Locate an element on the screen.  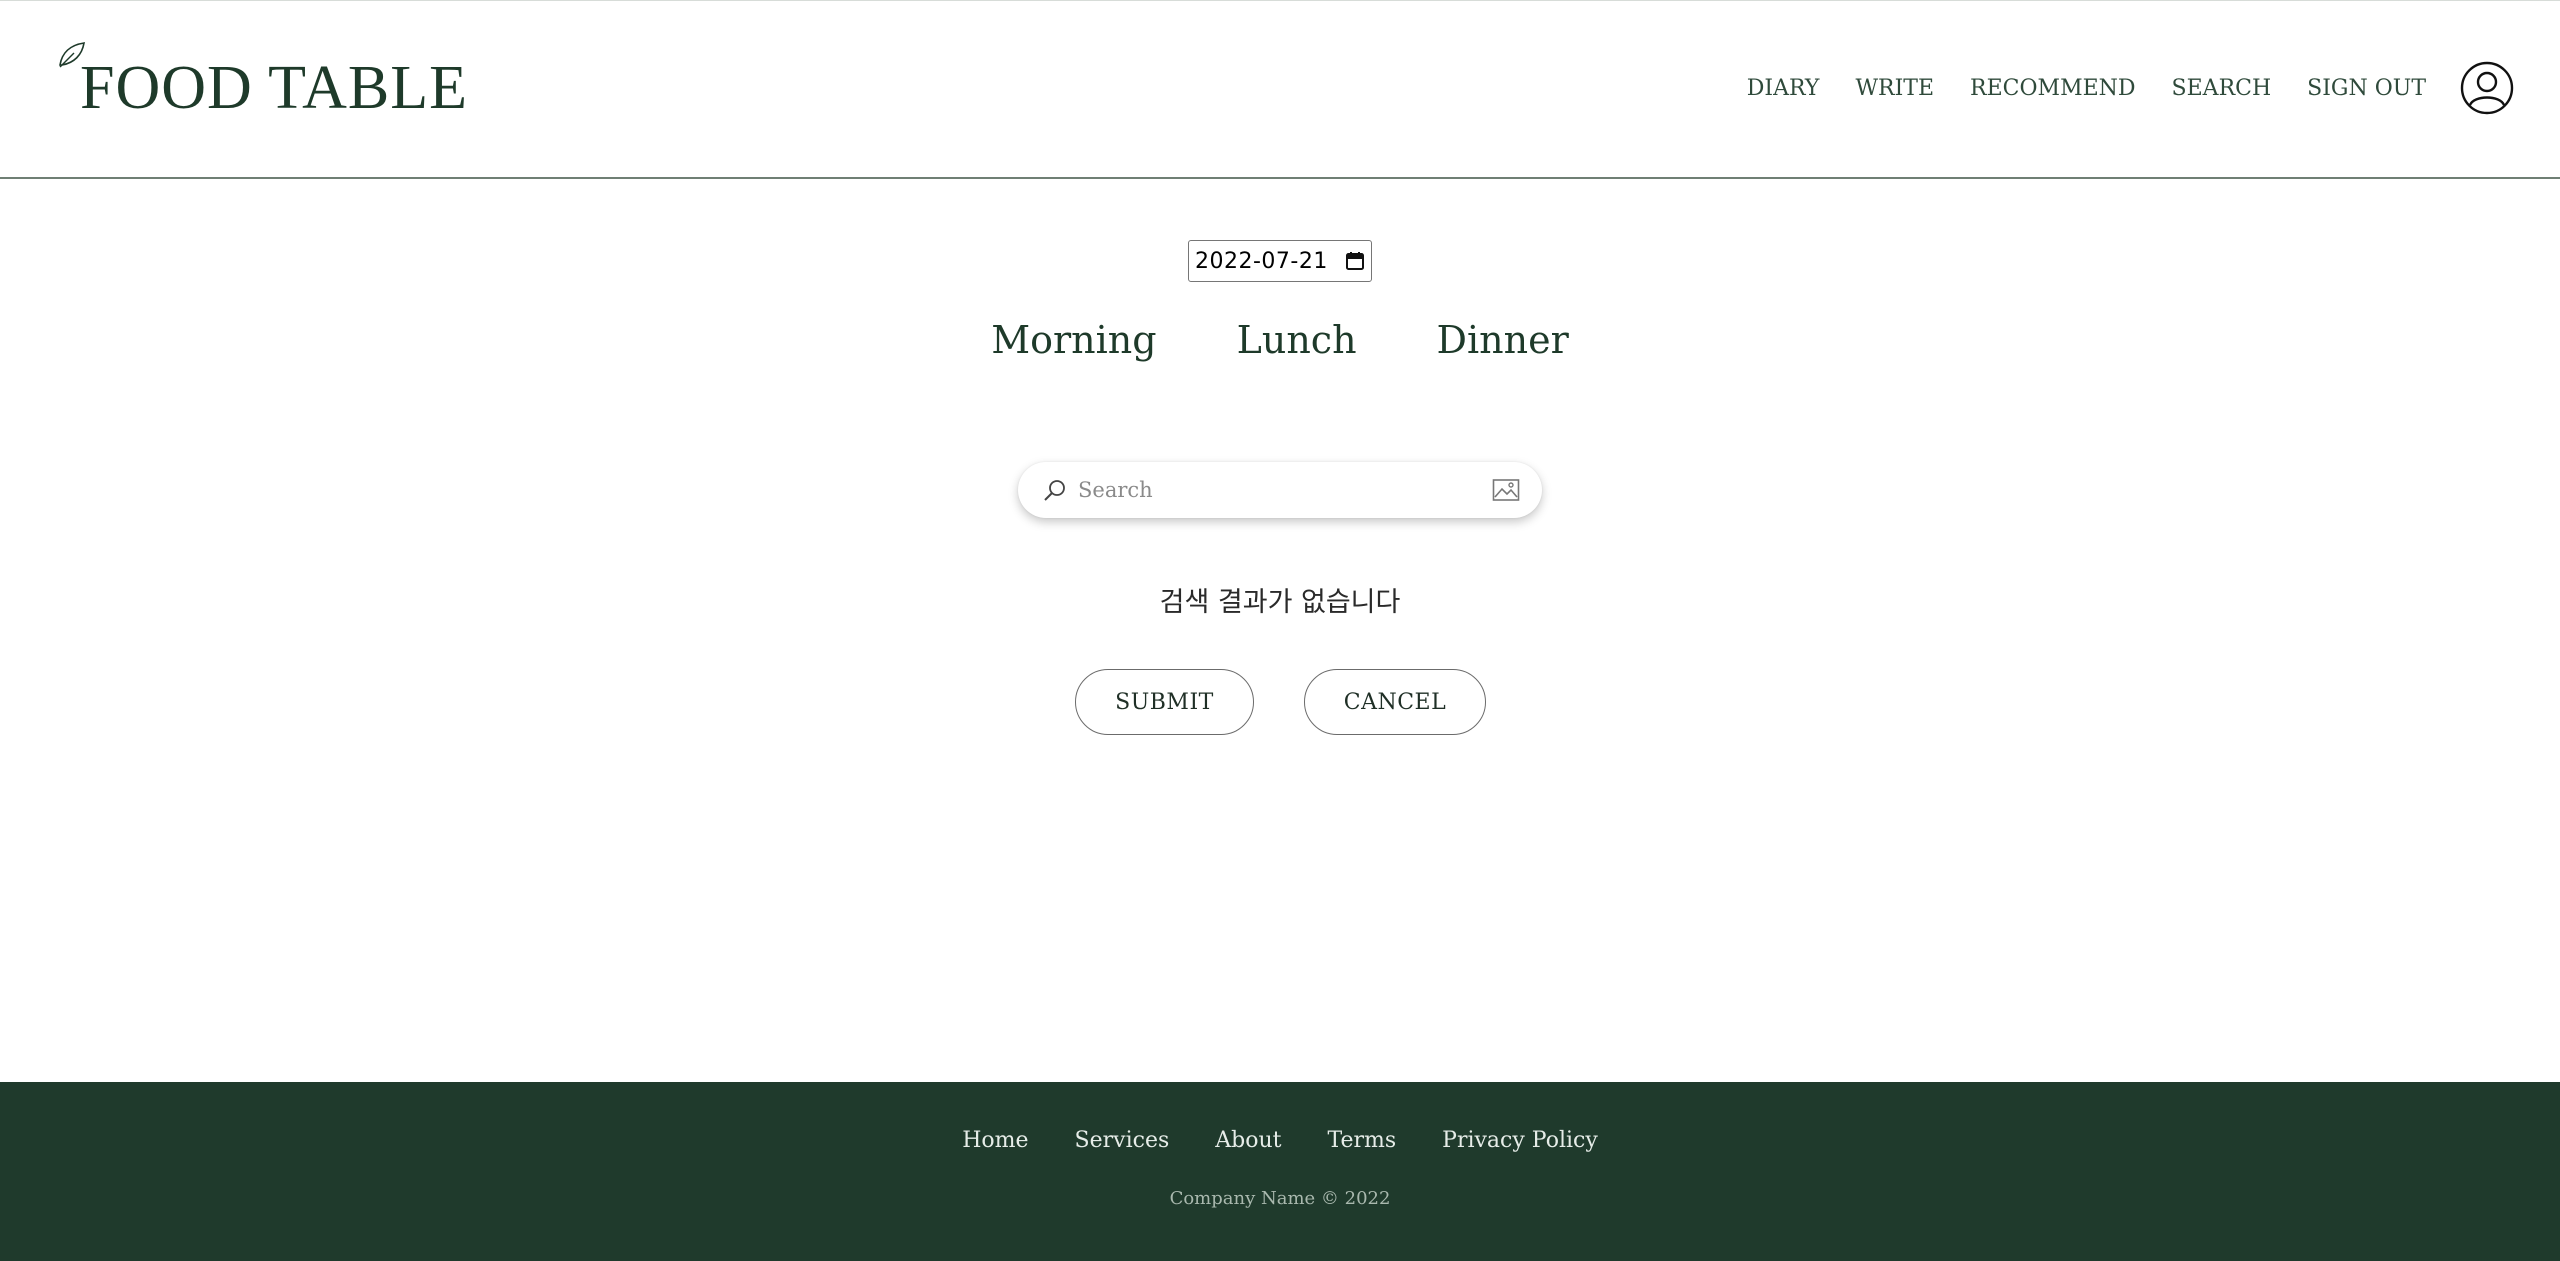
search-bar is located at coordinates (1280, 490).